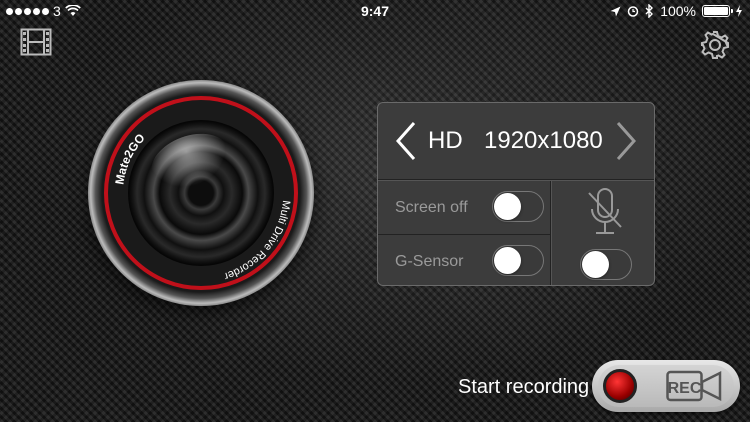  I want to click on alarm-icon, so click(633, 11).